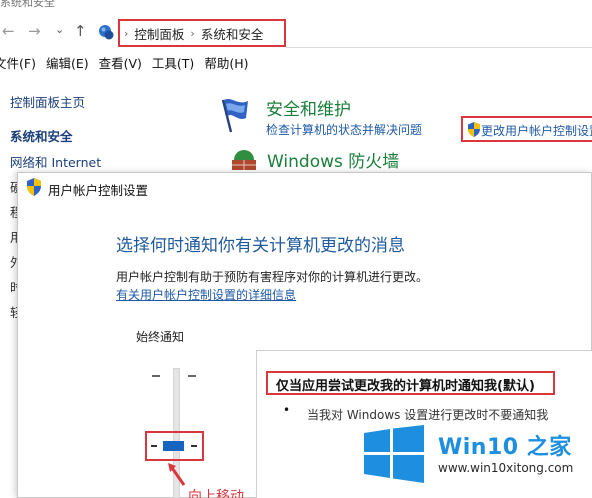  What do you see at coordinates (439, 47) in the screenshot?
I see `address-bar-border` at bounding box center [439, 47].